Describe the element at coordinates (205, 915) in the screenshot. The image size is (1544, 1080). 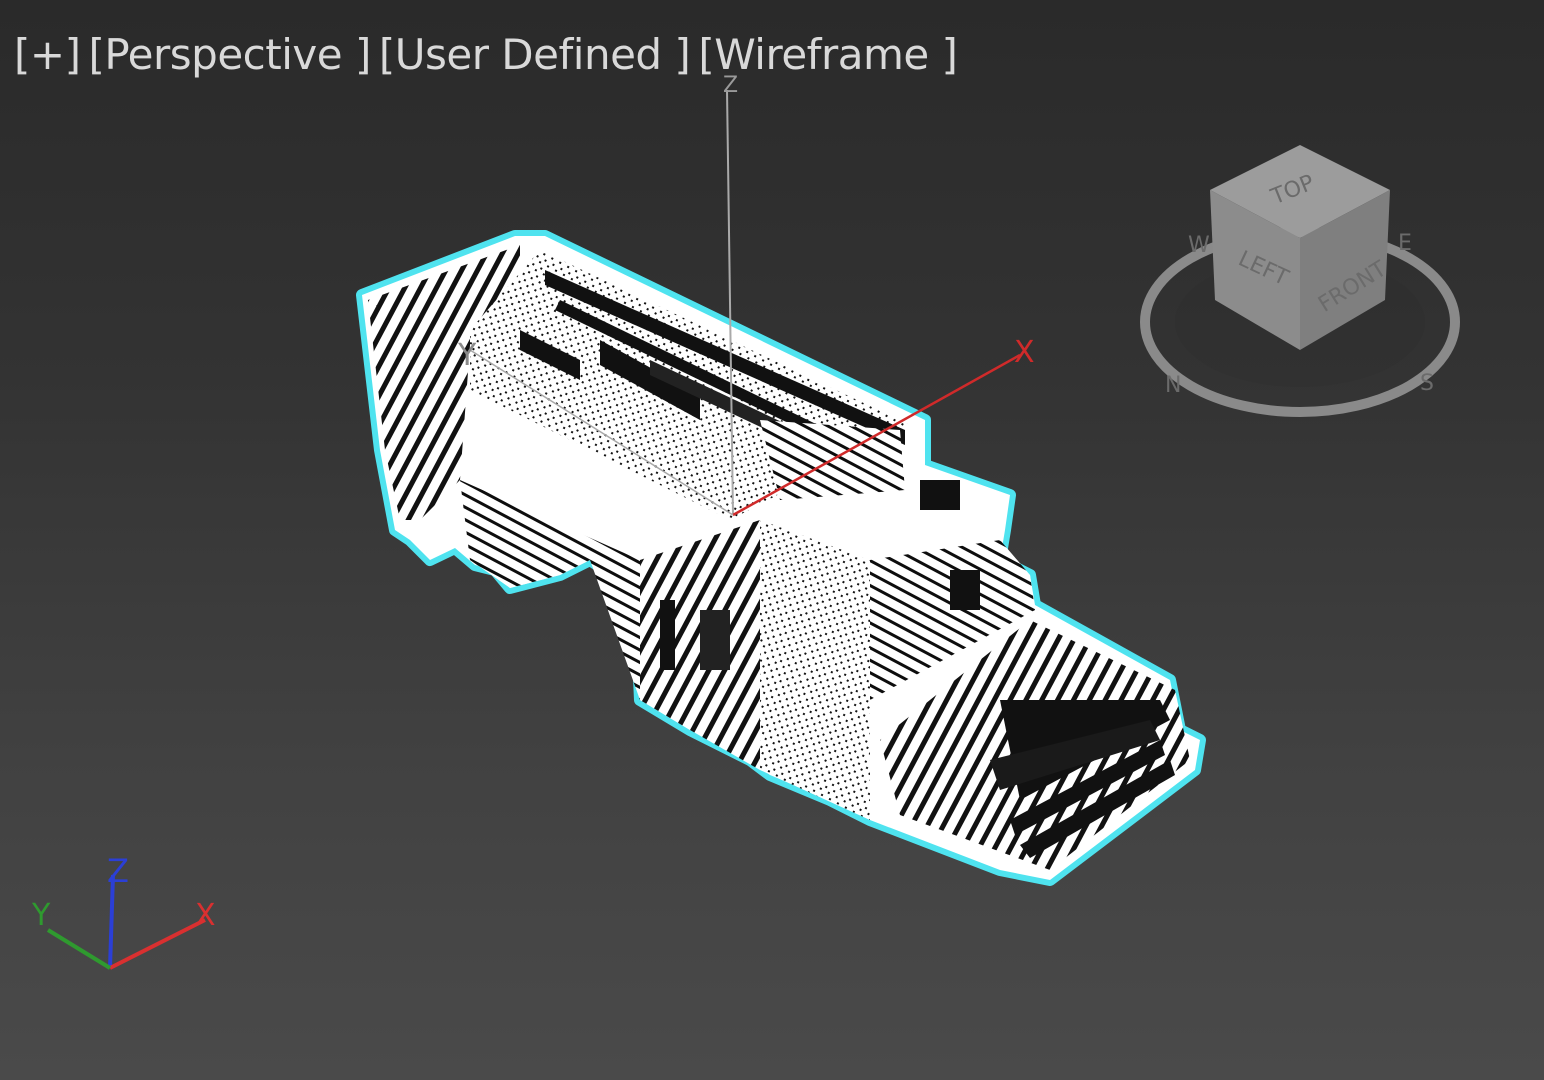
I see `world-x-label: X` at that location.